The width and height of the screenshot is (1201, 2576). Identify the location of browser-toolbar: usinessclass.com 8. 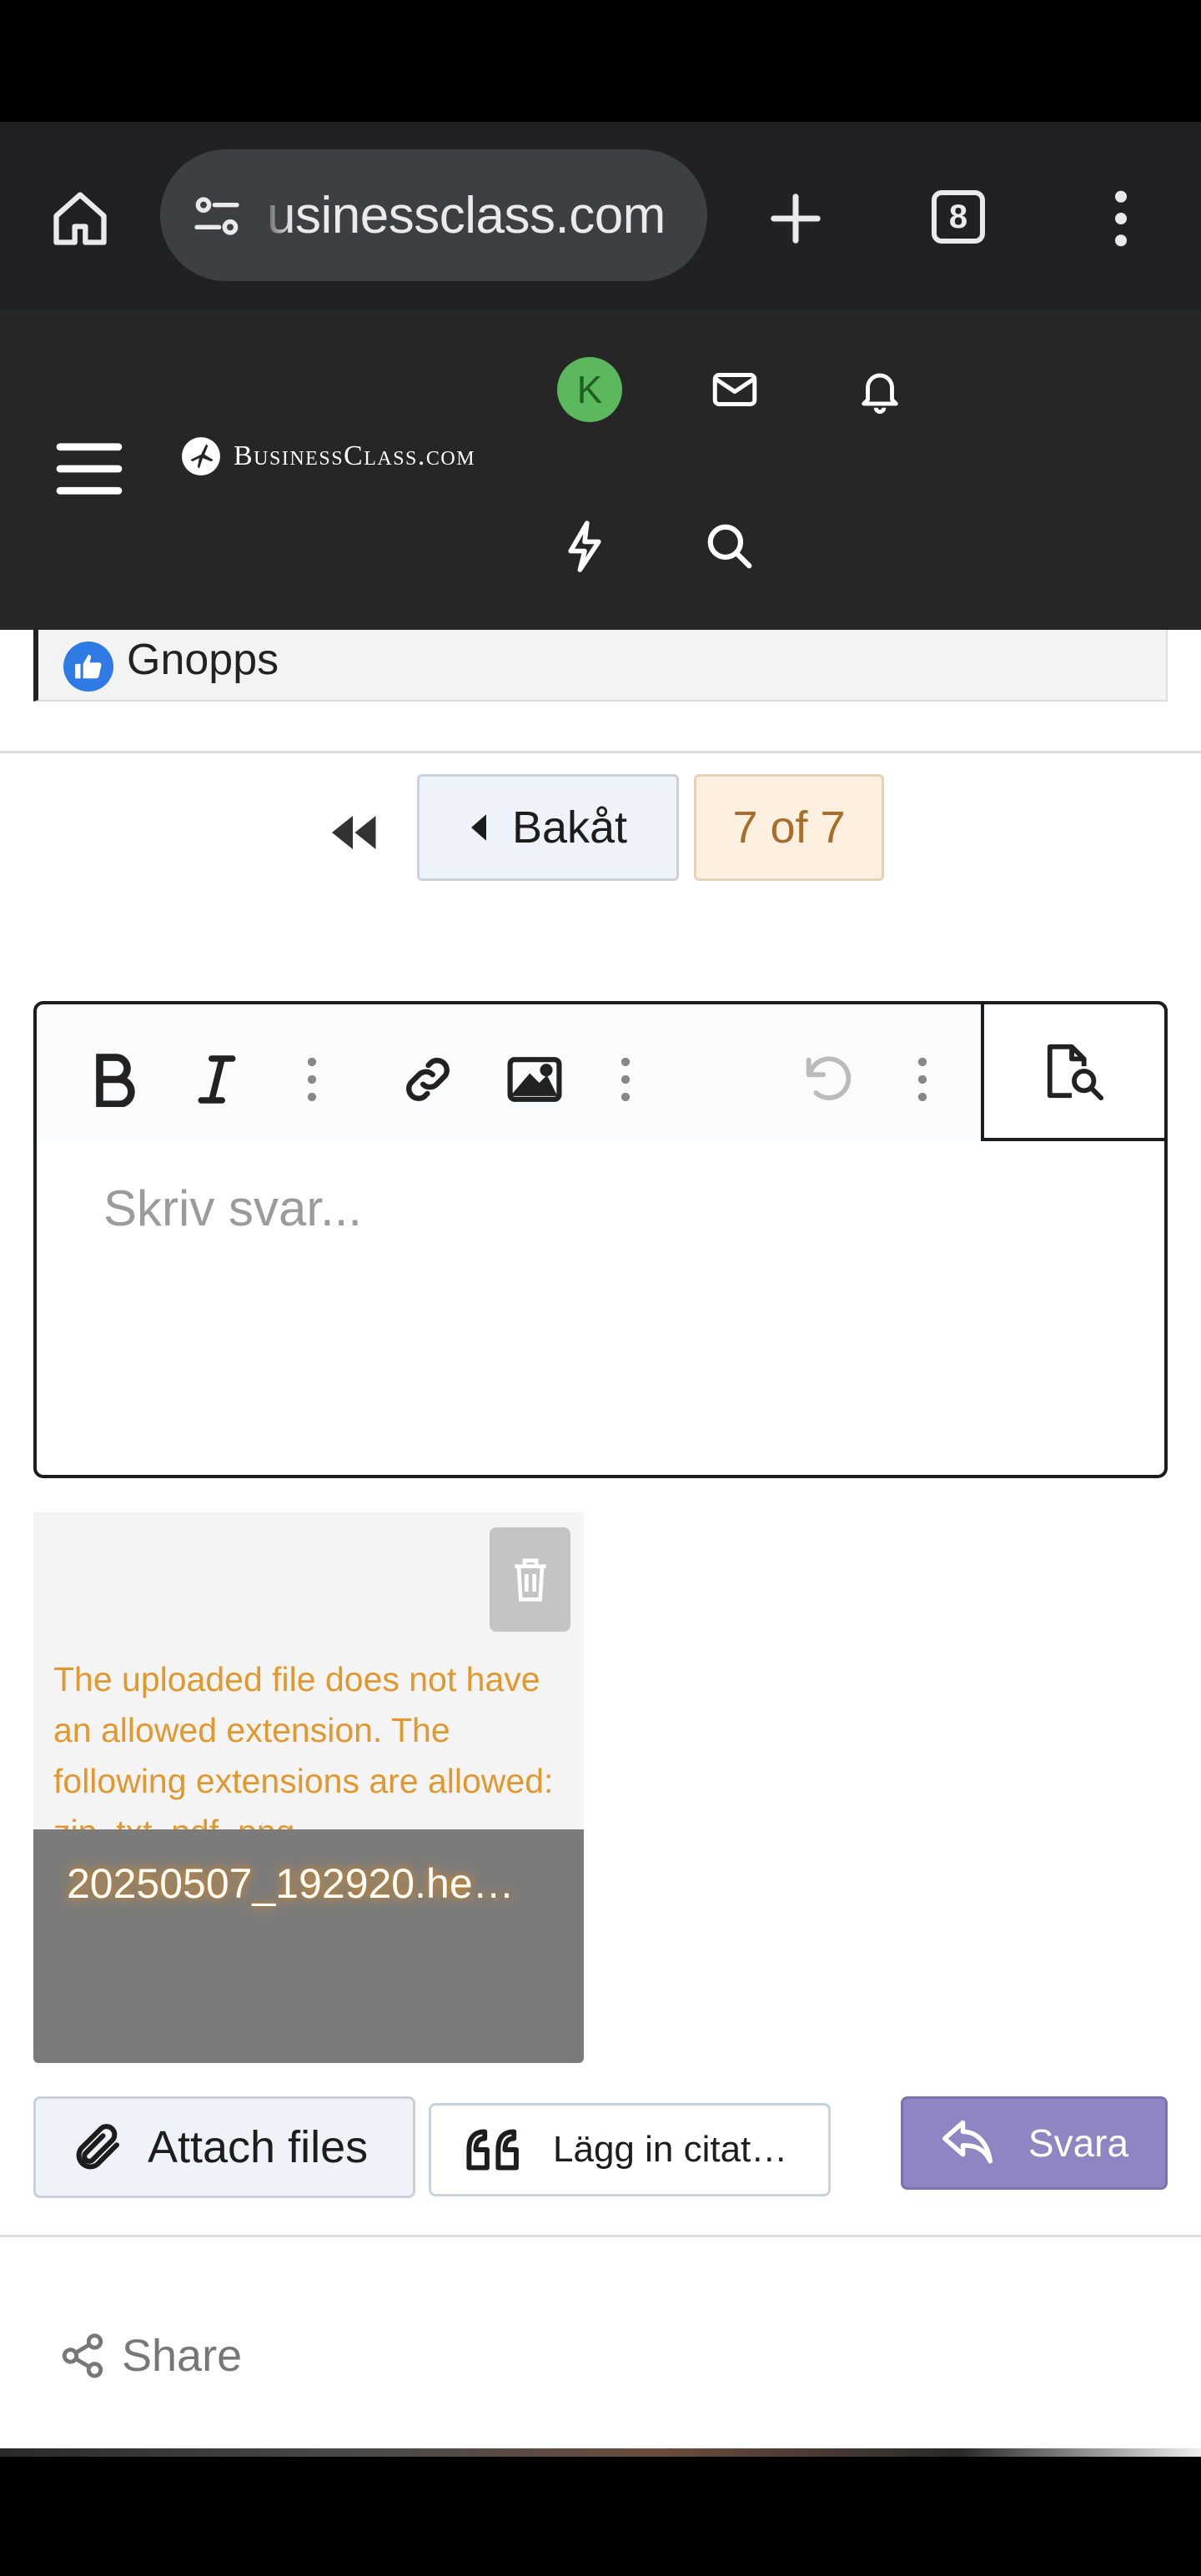
(601, 216).